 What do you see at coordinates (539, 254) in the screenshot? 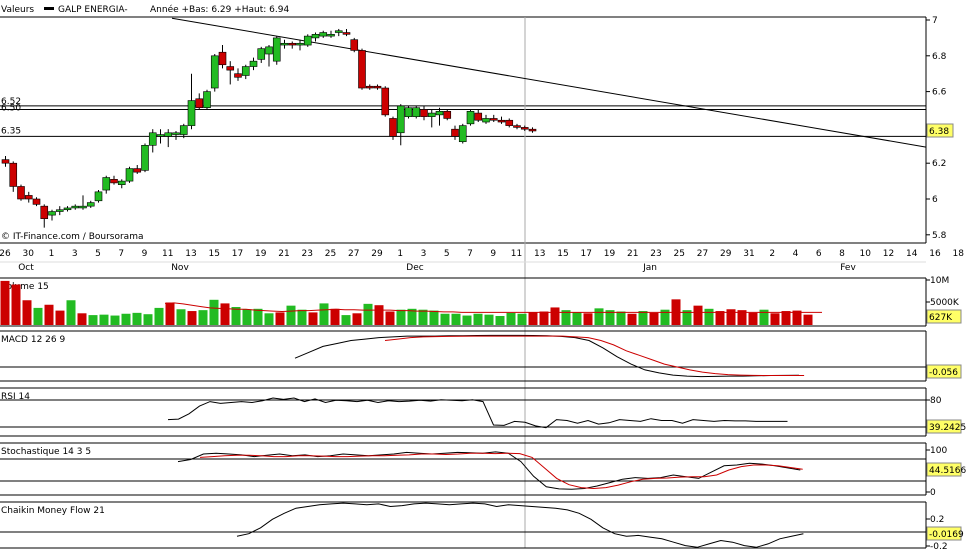
I see `x-tick-label: 13` at bounding box center [539, 254].